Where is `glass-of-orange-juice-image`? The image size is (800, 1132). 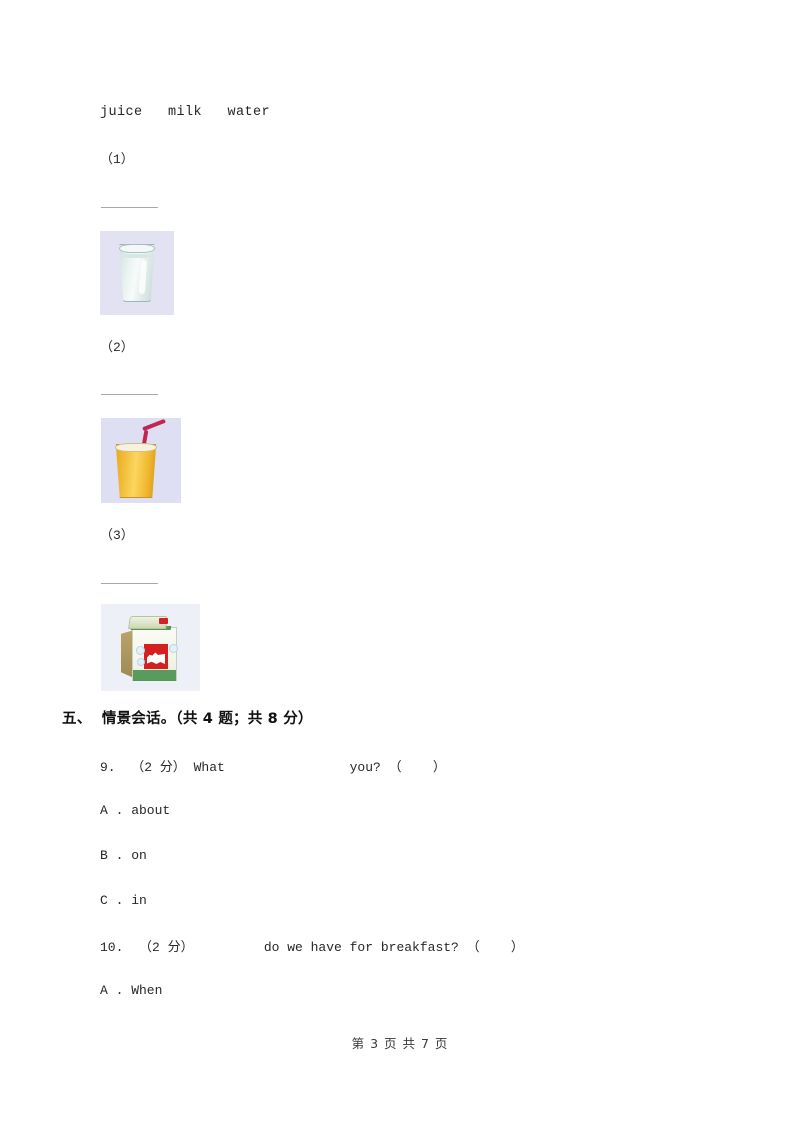 glass-of-orange-juice-image is located at coordinates (141, 460).